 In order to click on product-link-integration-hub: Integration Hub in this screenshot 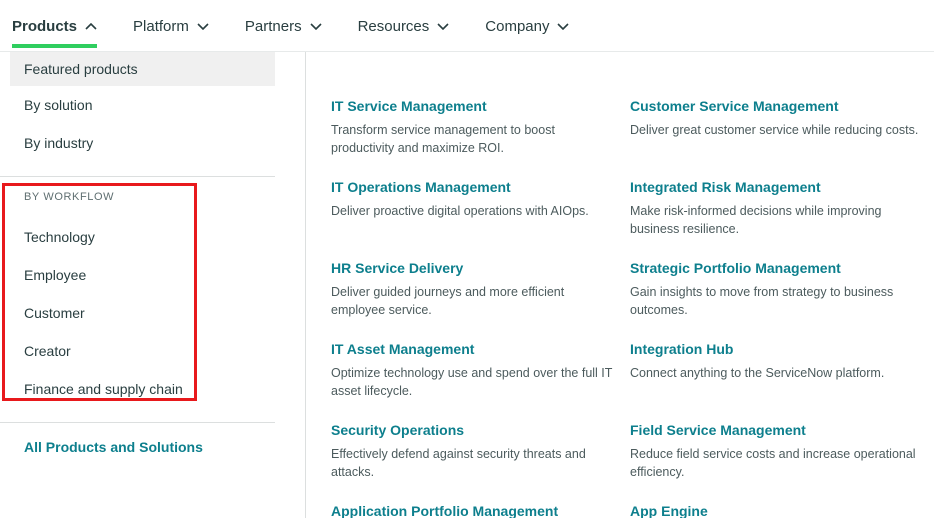, I will do `click(681, 349)`.